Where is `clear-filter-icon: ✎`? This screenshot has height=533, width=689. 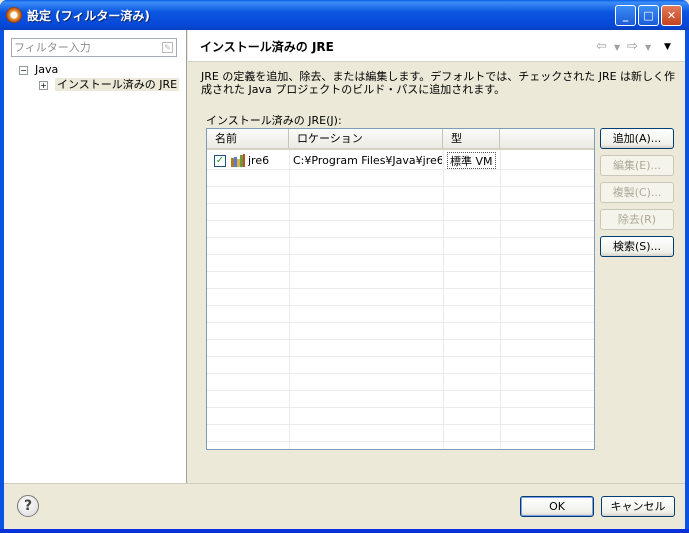 clear-filter-icon: ✎ is located at coordinates (167, 47).